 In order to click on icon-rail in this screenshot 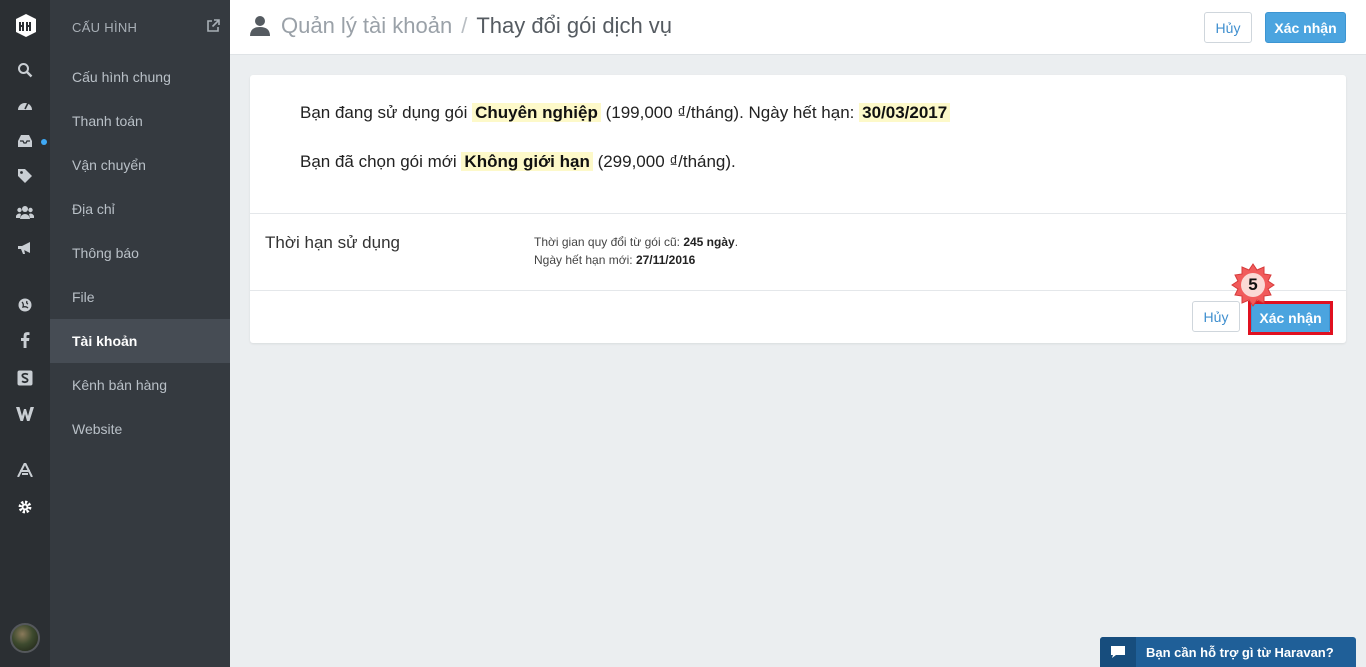, I will do `click(25, 333)`.